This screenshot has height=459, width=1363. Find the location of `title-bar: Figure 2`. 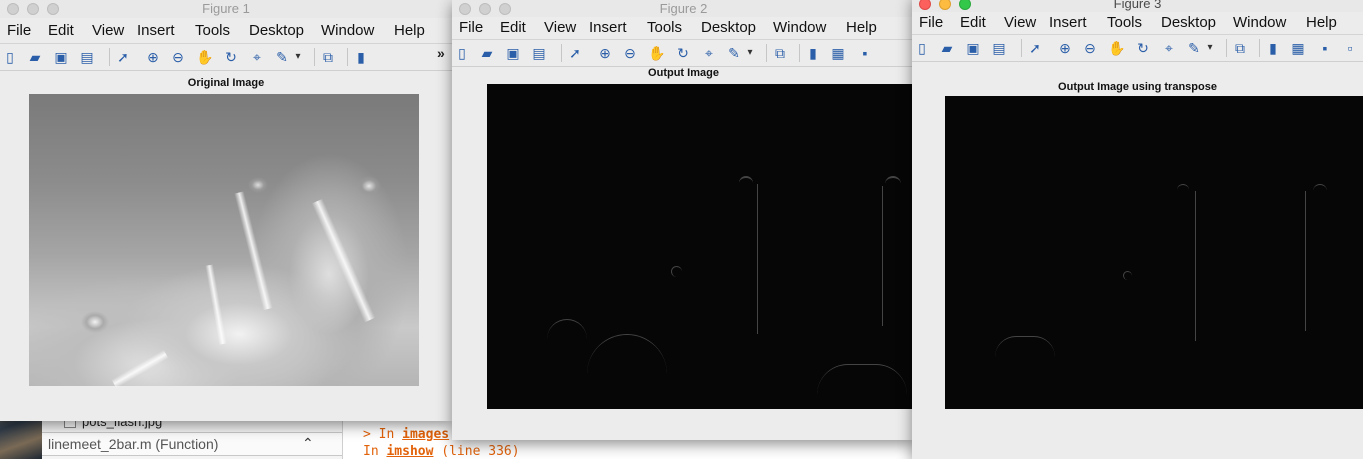

title-bar: Figure 2 is located at coordinates (683, 9).